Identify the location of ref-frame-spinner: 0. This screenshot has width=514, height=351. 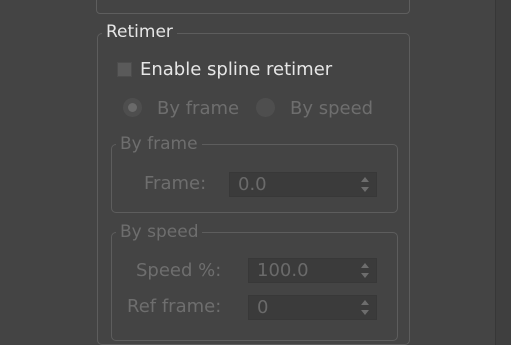
(312, 307).